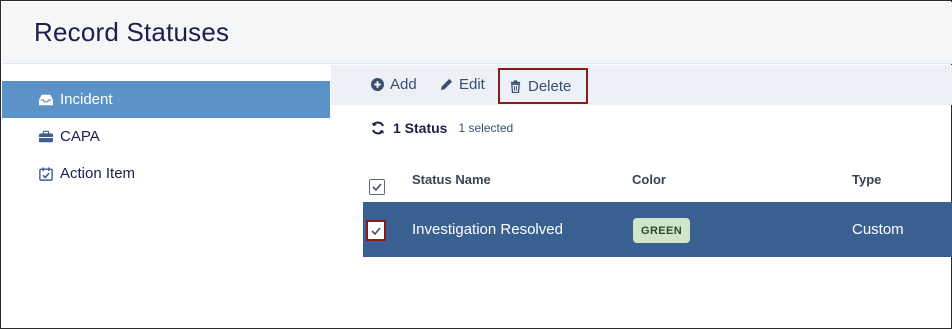 The width and height of the screenshot is (952, 329). I want to click on sidebar-item-label: Action Item, so click(98, 173).